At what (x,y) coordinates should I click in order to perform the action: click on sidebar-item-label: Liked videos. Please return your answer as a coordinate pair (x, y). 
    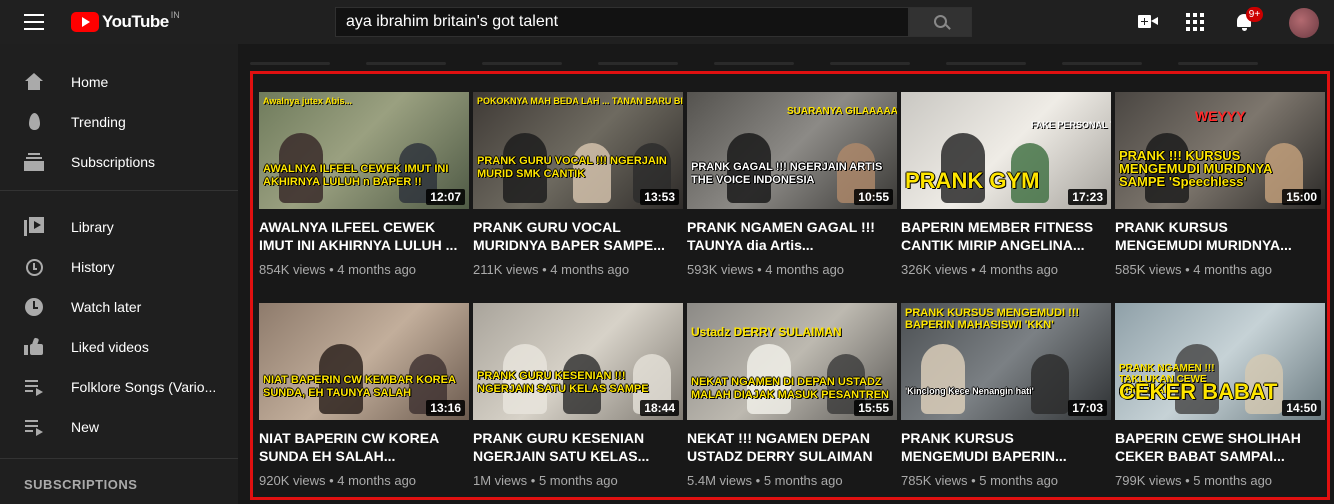
    Looking at the image, I should click on (110, 347).